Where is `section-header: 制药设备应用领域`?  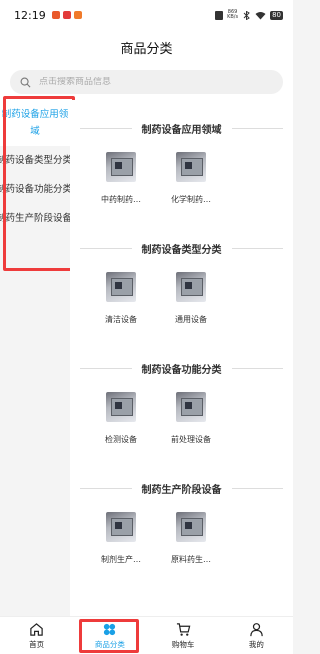 section-header: 制药设备应用领域 is located at coordinates (181, 126).